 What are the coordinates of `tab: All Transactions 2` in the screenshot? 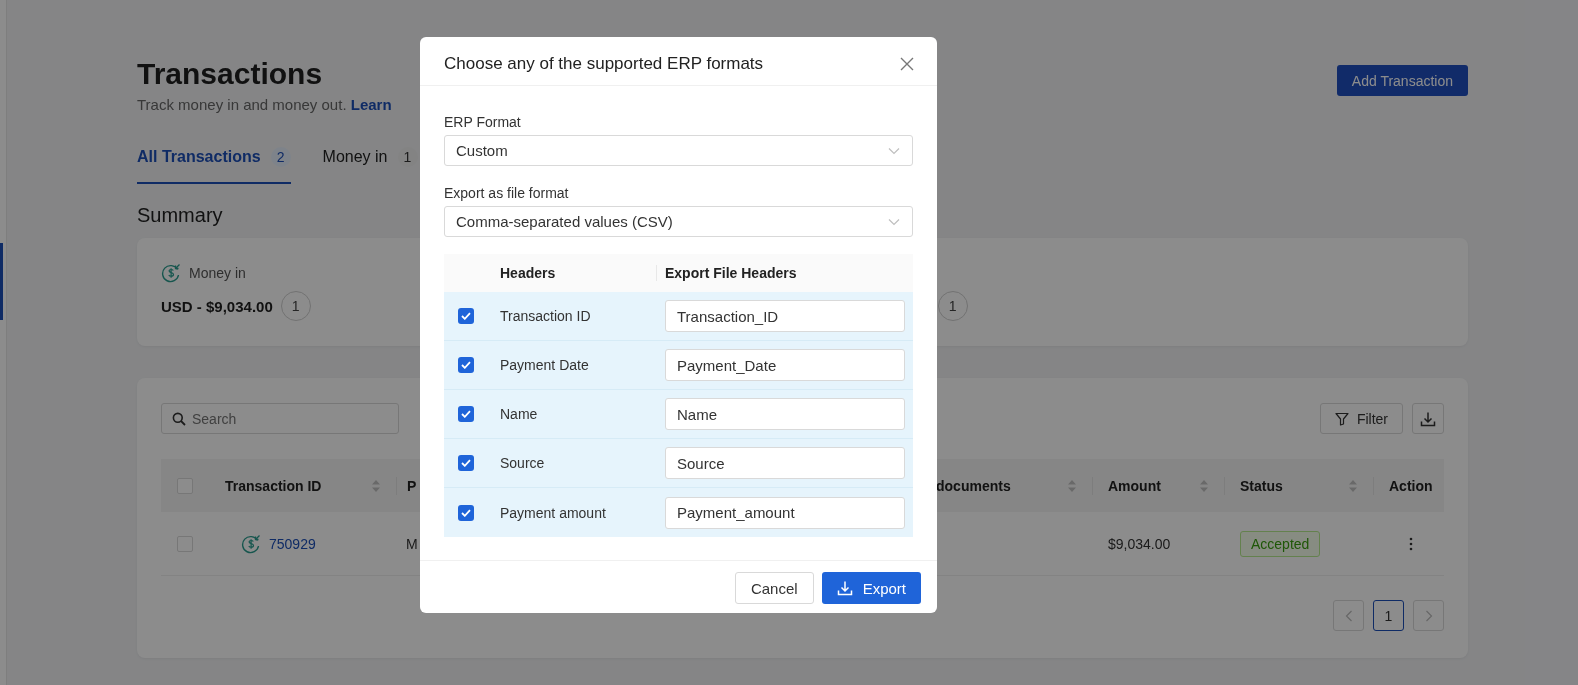 It's located at (214, 163).